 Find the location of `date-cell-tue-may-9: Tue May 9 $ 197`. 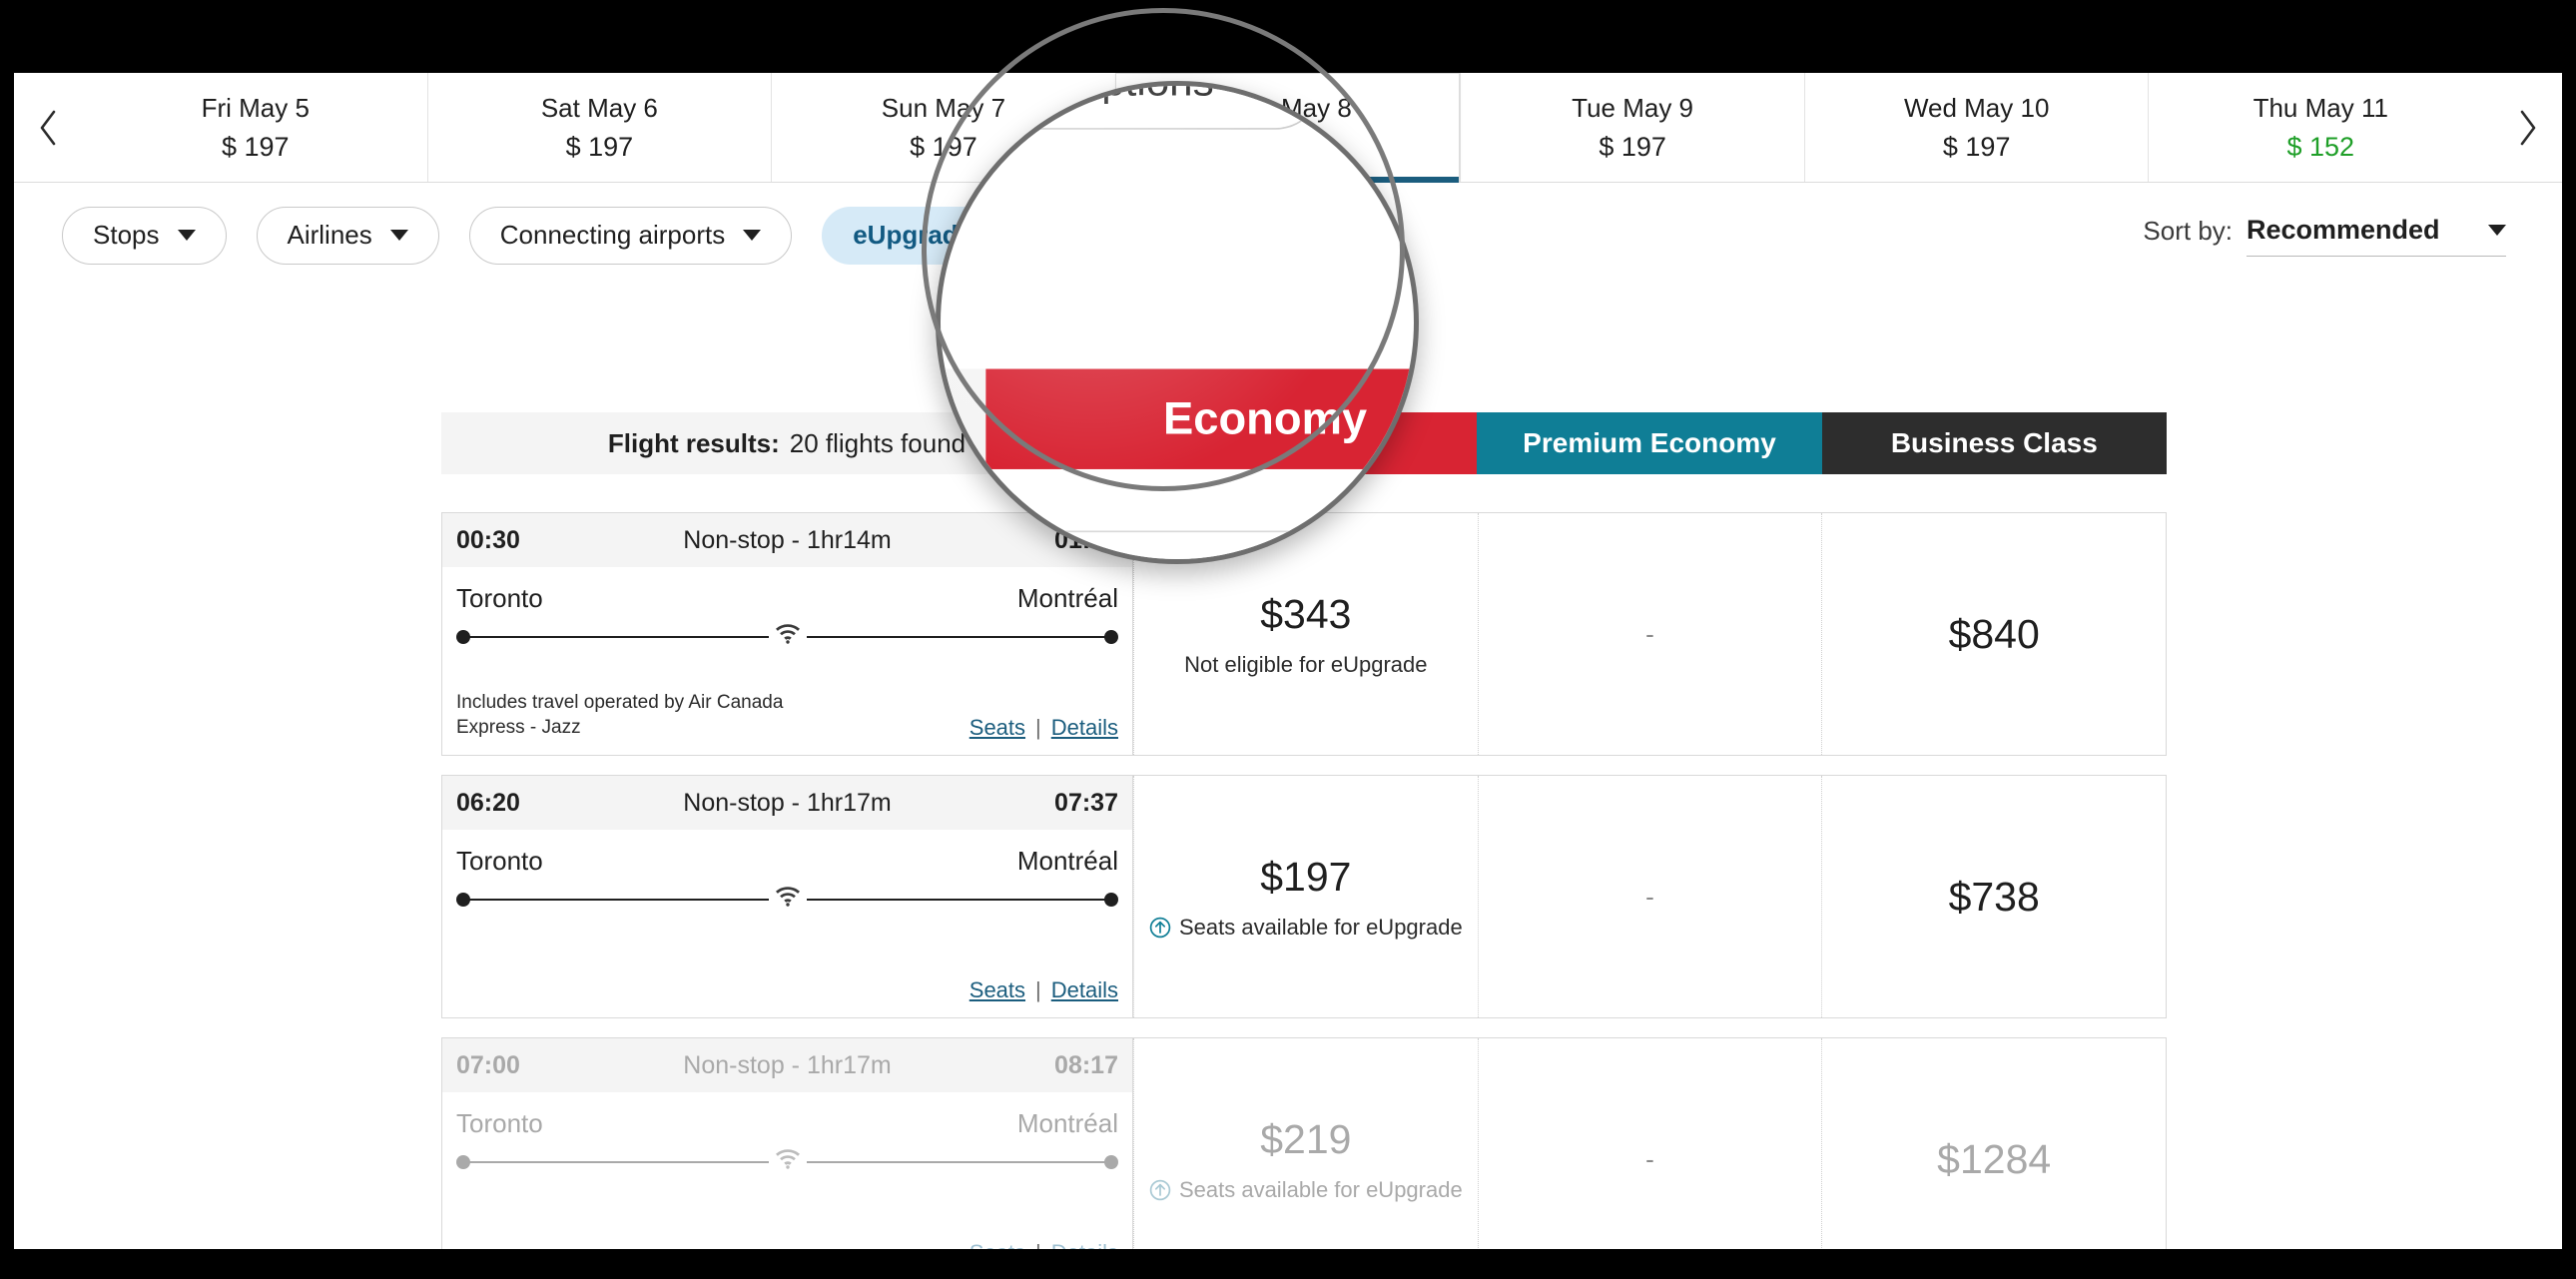

date-cell-tue-may-9: Tue May 9 $ 197 is located at coordinates (1632, 128).